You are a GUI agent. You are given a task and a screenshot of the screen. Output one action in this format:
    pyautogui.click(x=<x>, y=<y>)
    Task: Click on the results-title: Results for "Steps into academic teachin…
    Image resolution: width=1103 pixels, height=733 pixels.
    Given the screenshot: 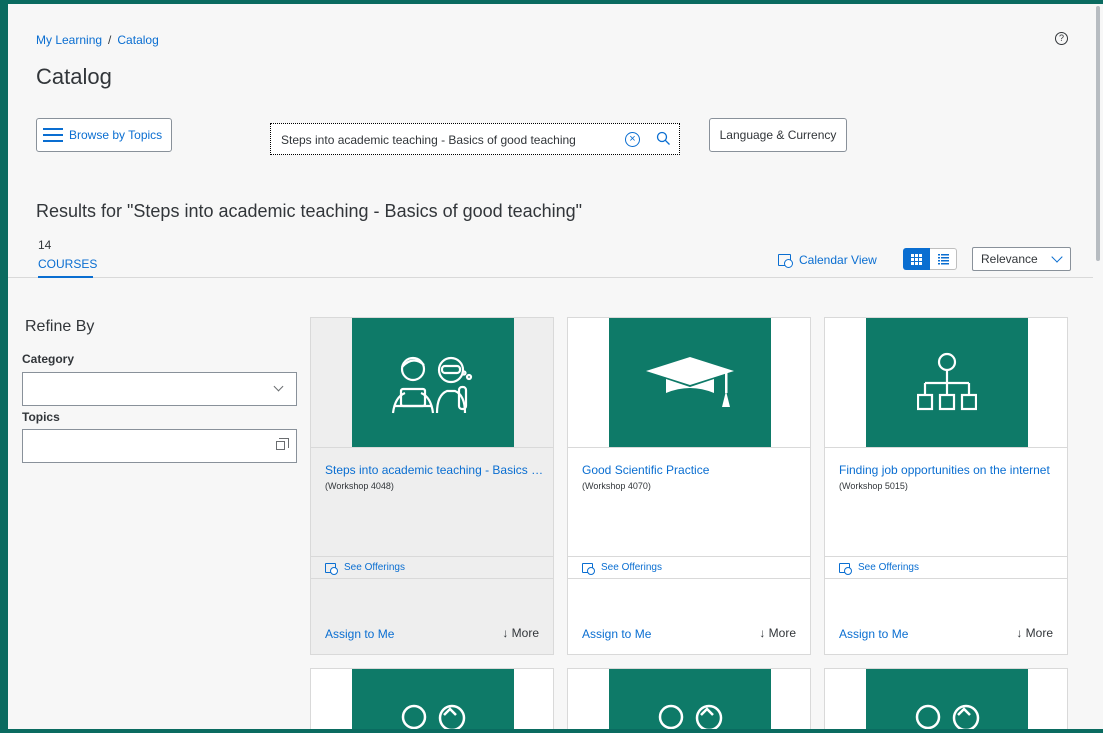 What is the action you would take?
    pyautogui.click(x=309, y=211)
    